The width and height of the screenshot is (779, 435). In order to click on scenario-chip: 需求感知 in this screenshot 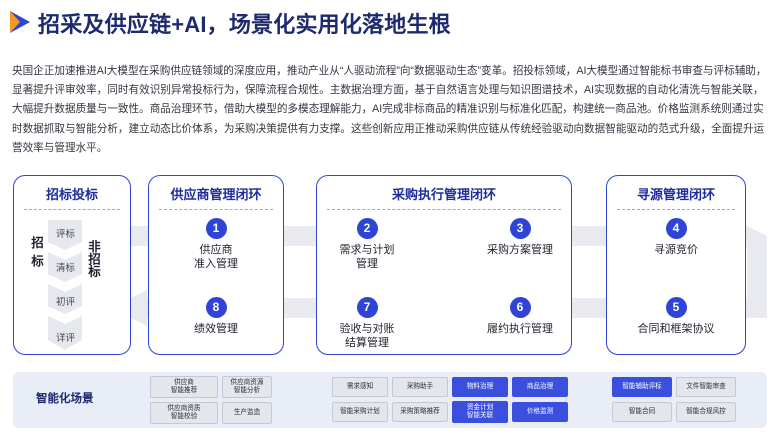, I will do `click(360, 387)`.